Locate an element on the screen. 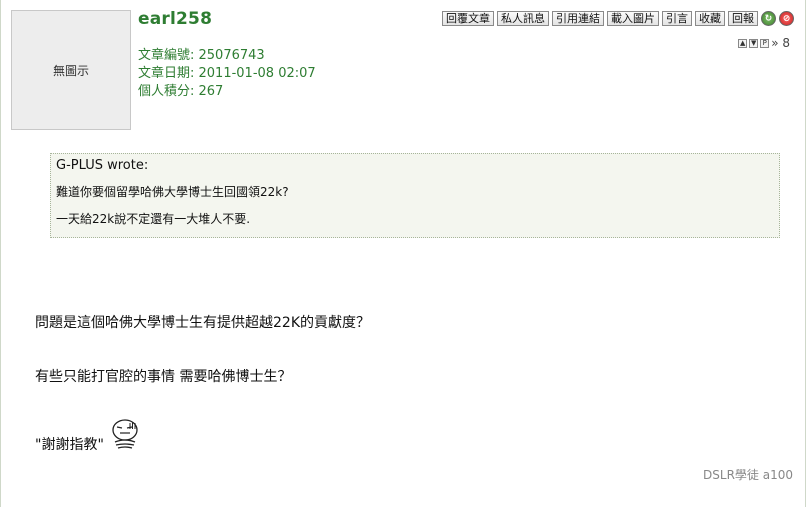  avatar: 無圖示 is located at coordinates (71, 70).